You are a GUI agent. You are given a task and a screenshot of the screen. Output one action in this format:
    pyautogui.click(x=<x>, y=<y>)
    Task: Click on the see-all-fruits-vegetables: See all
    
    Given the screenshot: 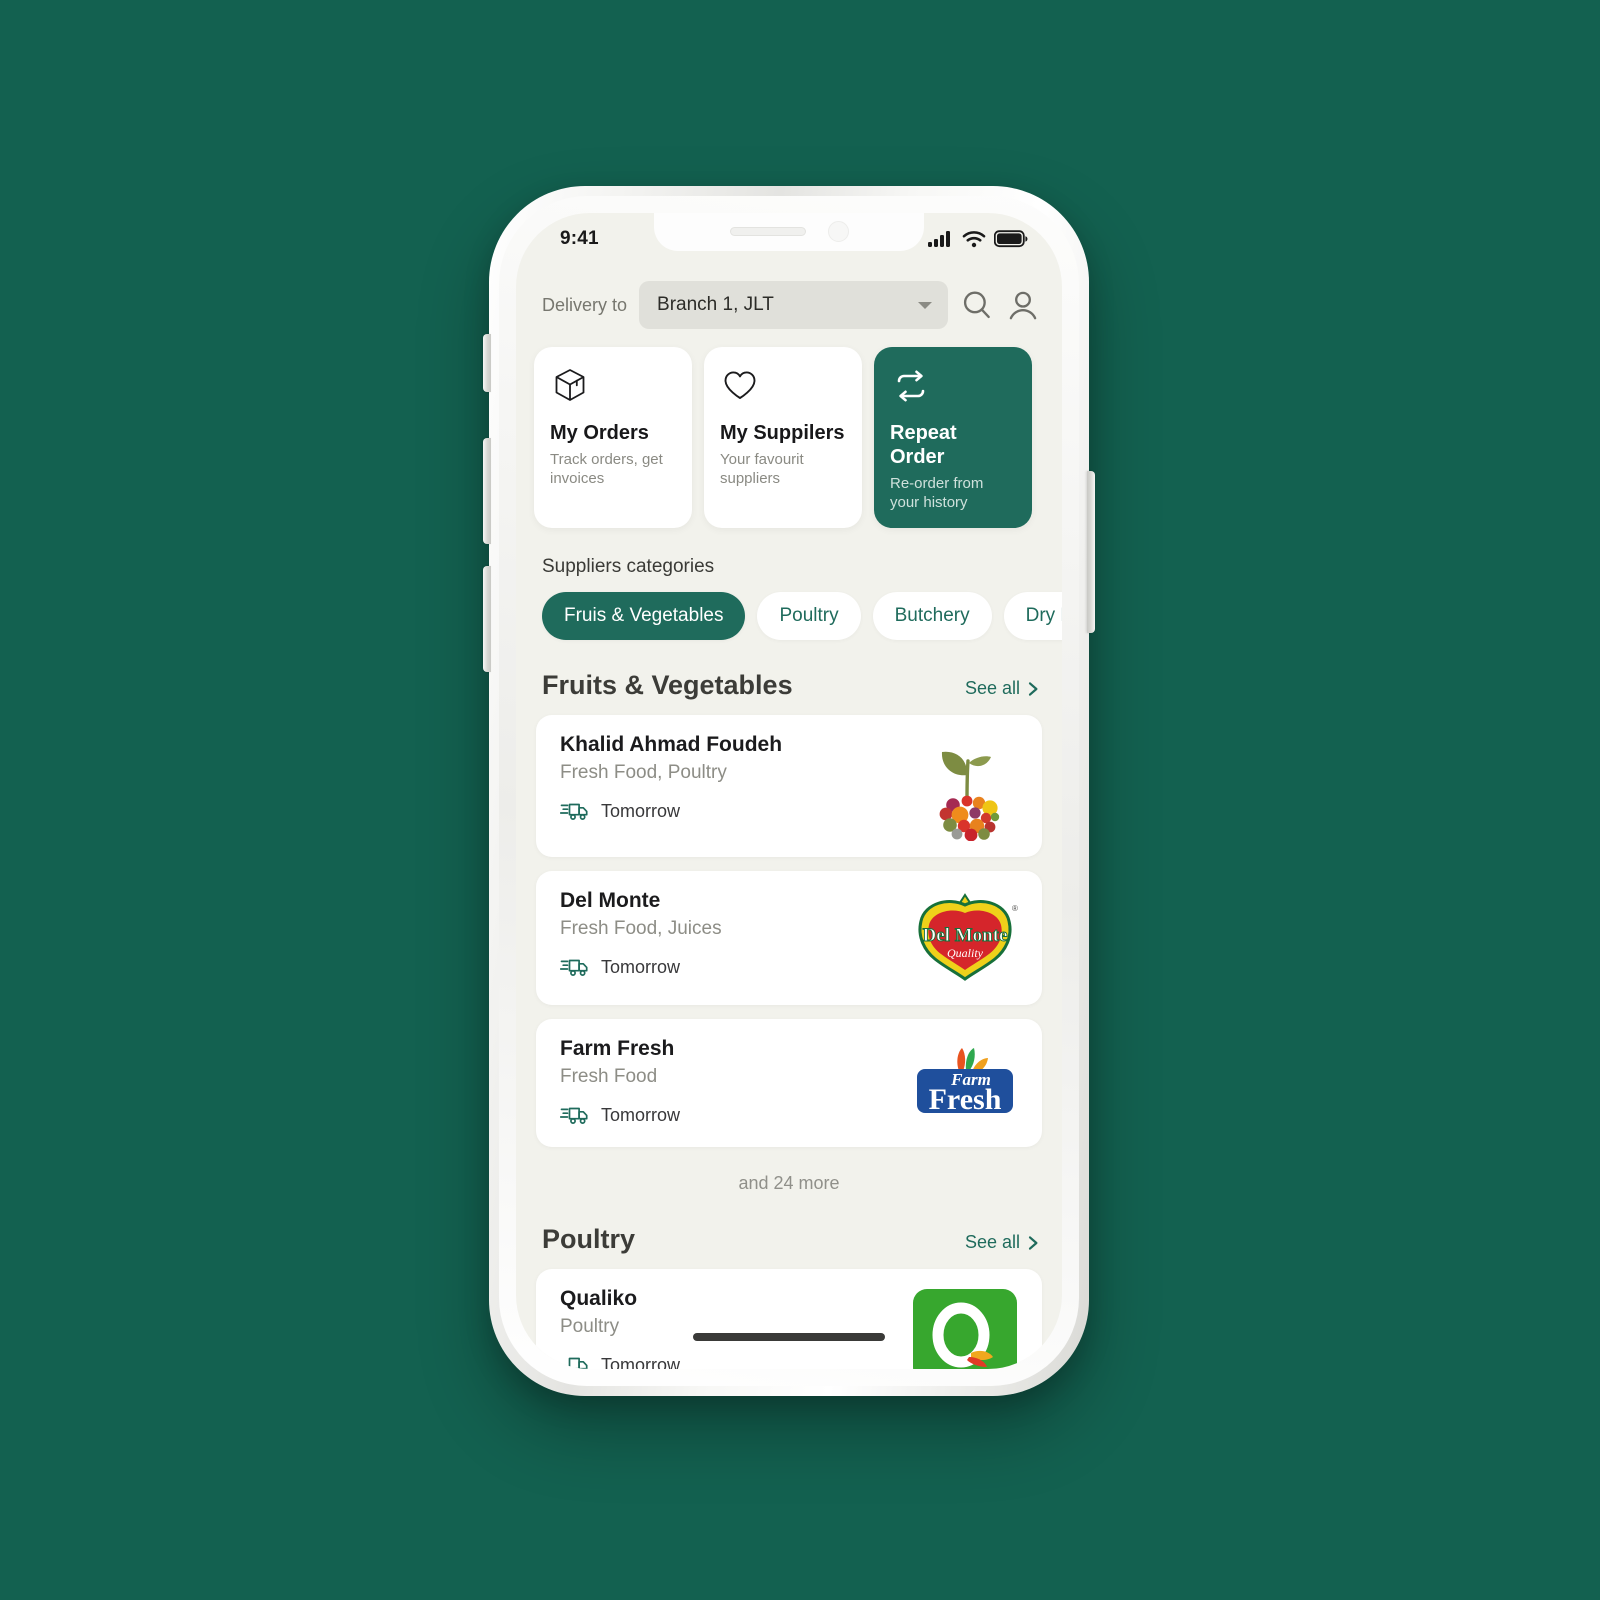 What is the action you would take?
    pyautogui.click(x=1002, y=688)
    